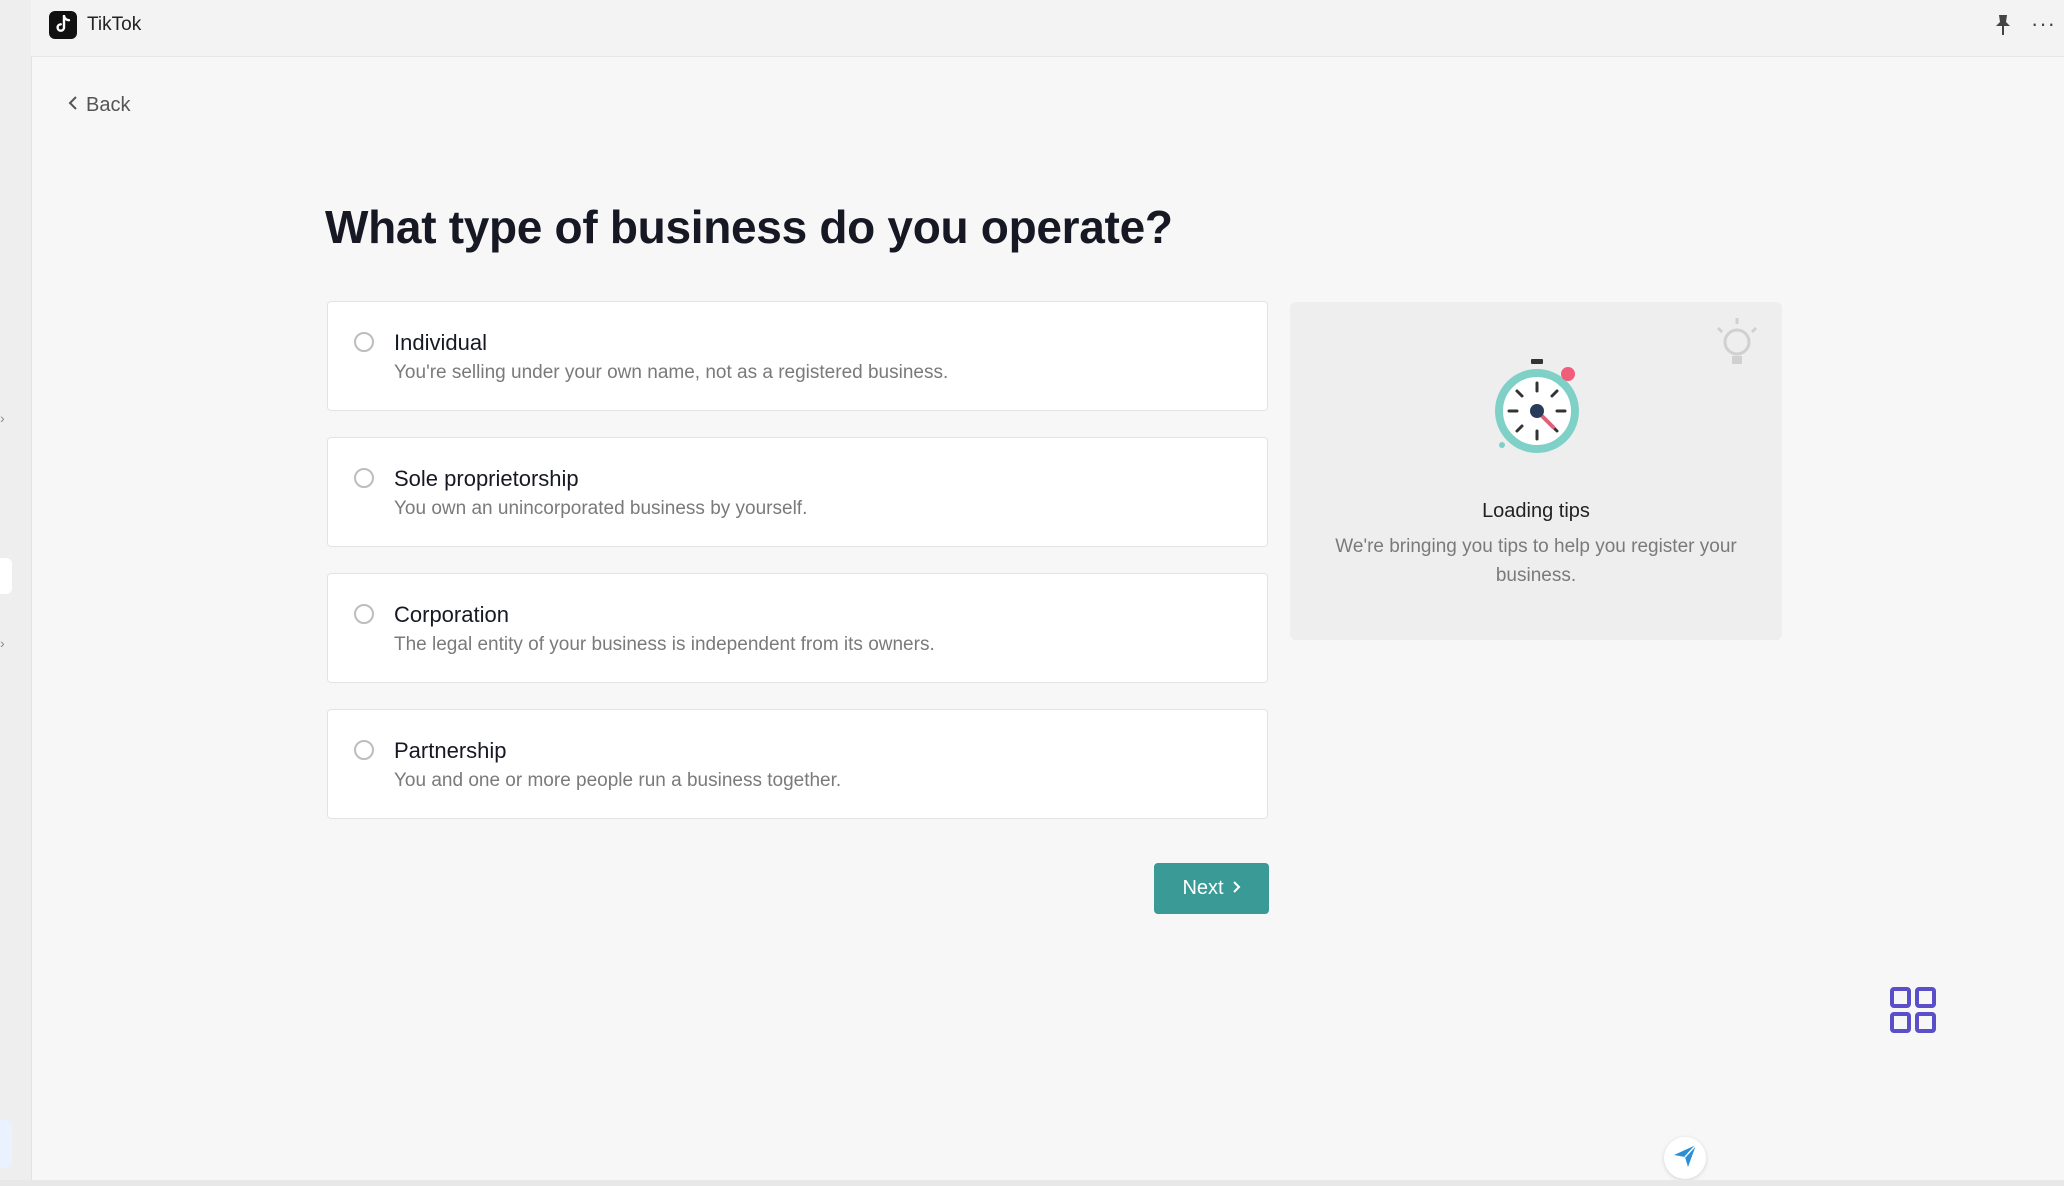 Image resolution: width=2064 pixels, height=1186 pixels. I want to click on chevron-right-icon, so click(1236, 888).